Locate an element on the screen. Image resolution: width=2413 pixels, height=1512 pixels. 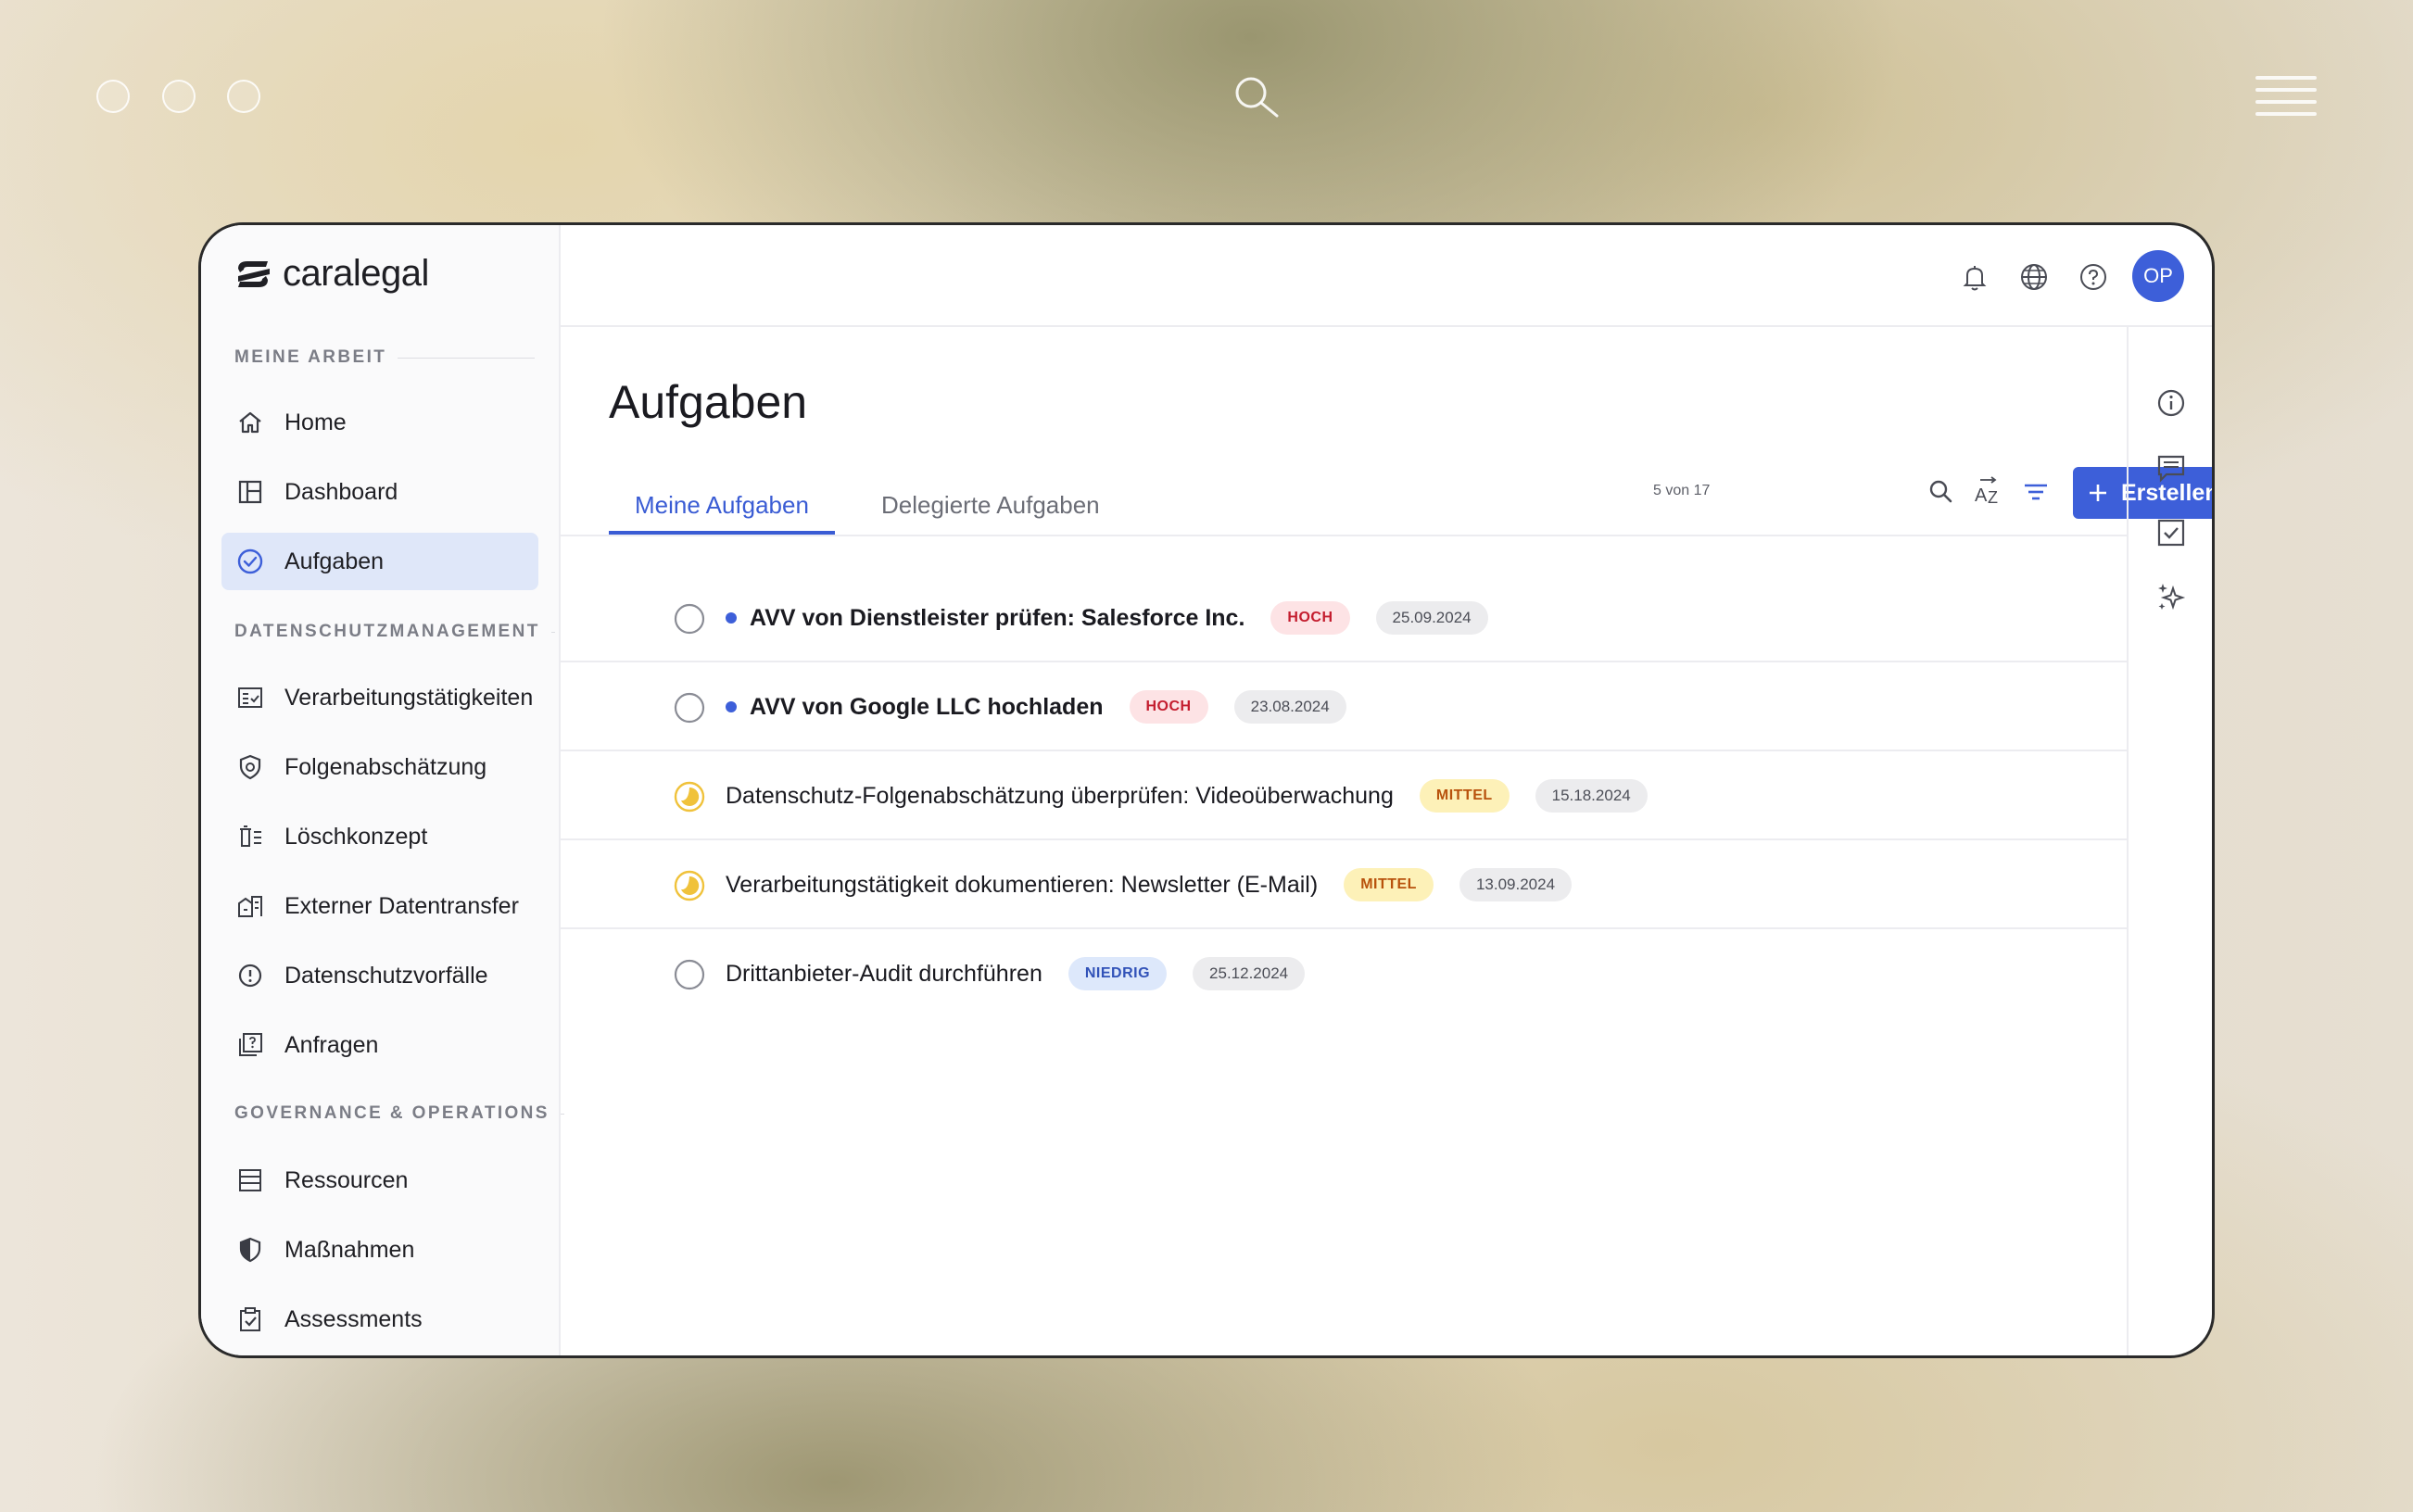
section-heading-meine-arbeit: MEINE ARBEIT is located at coordinates (385, 357).